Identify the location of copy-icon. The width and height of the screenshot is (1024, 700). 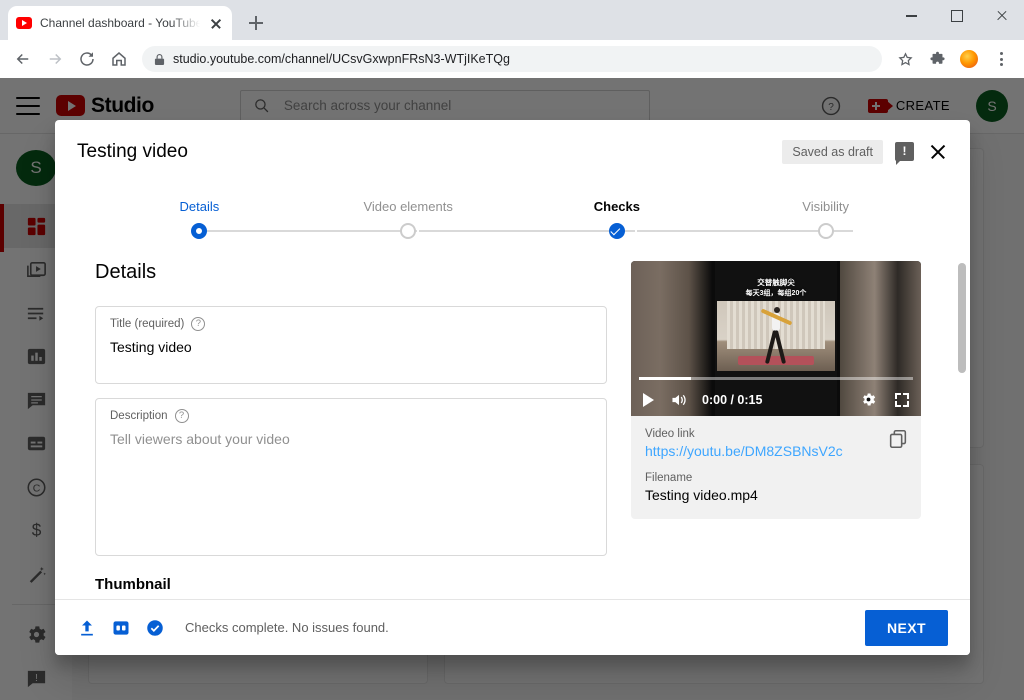
(898, 439).